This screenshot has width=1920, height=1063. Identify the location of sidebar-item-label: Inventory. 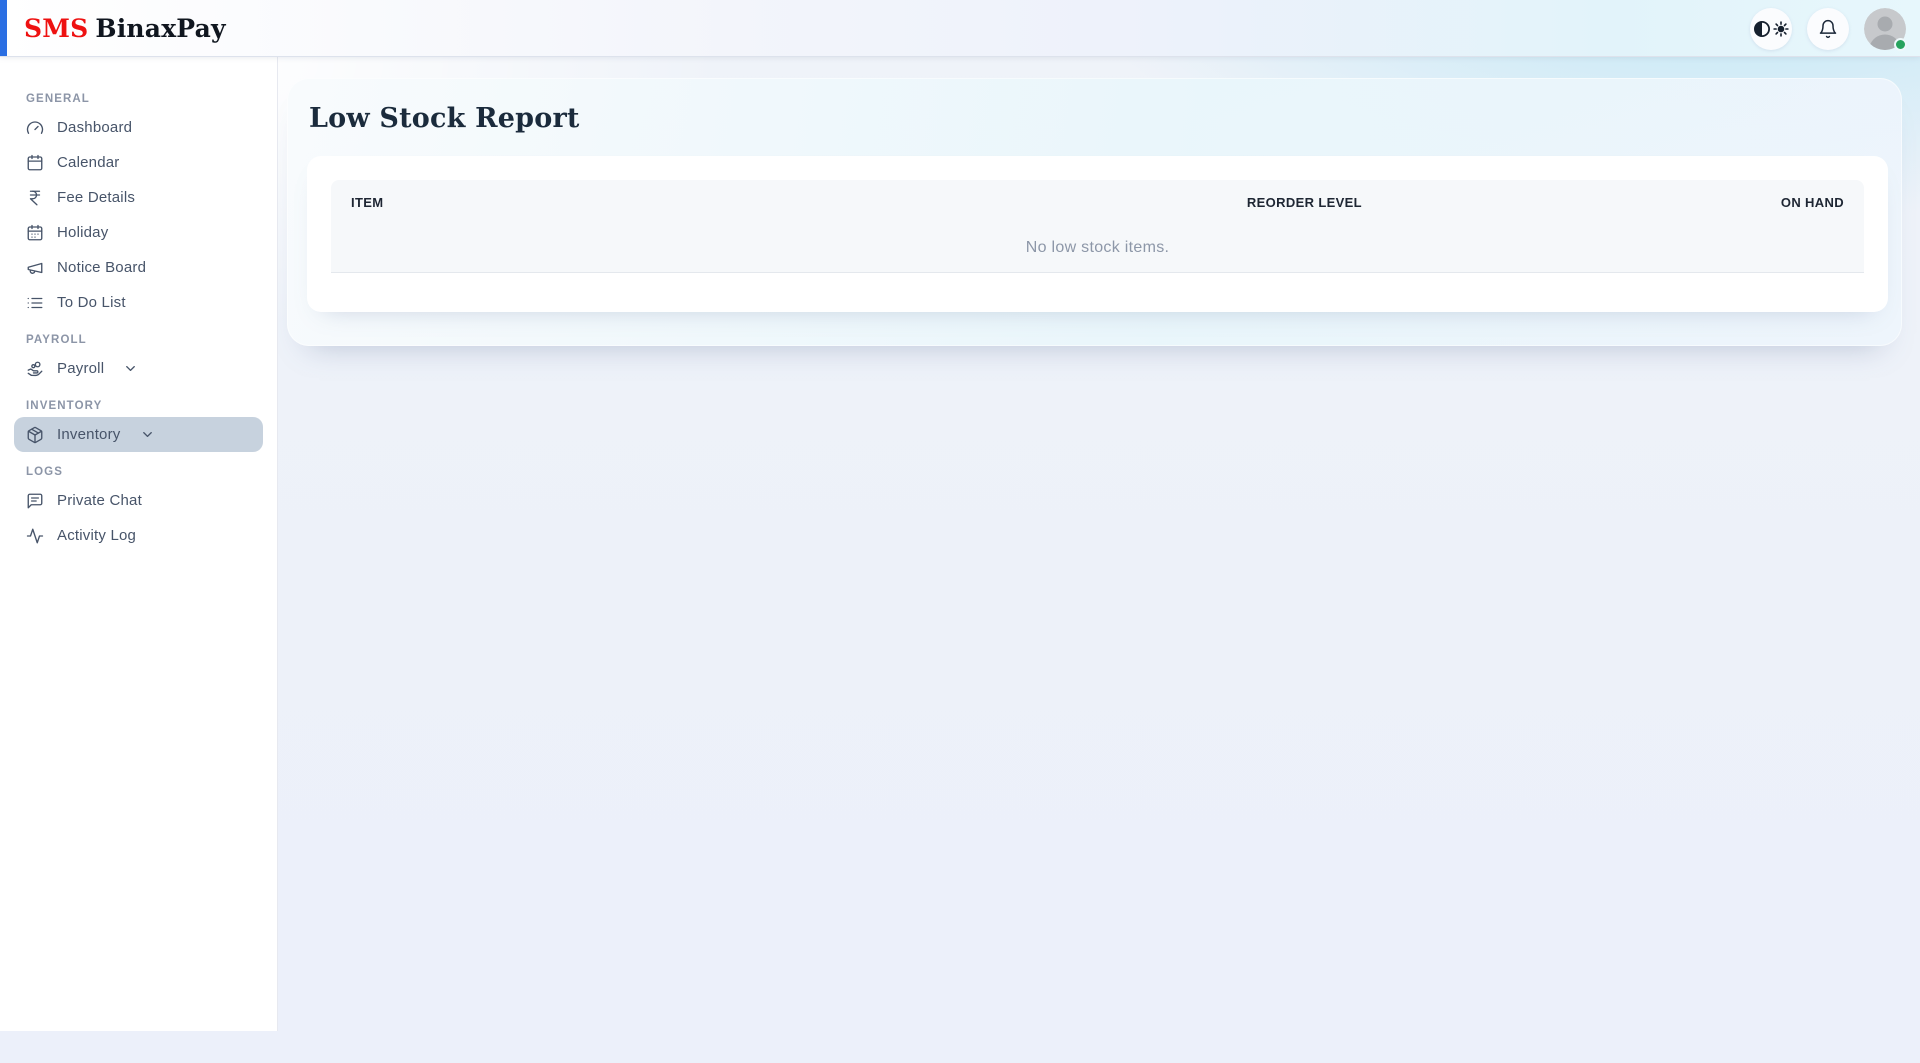
(89, 434).